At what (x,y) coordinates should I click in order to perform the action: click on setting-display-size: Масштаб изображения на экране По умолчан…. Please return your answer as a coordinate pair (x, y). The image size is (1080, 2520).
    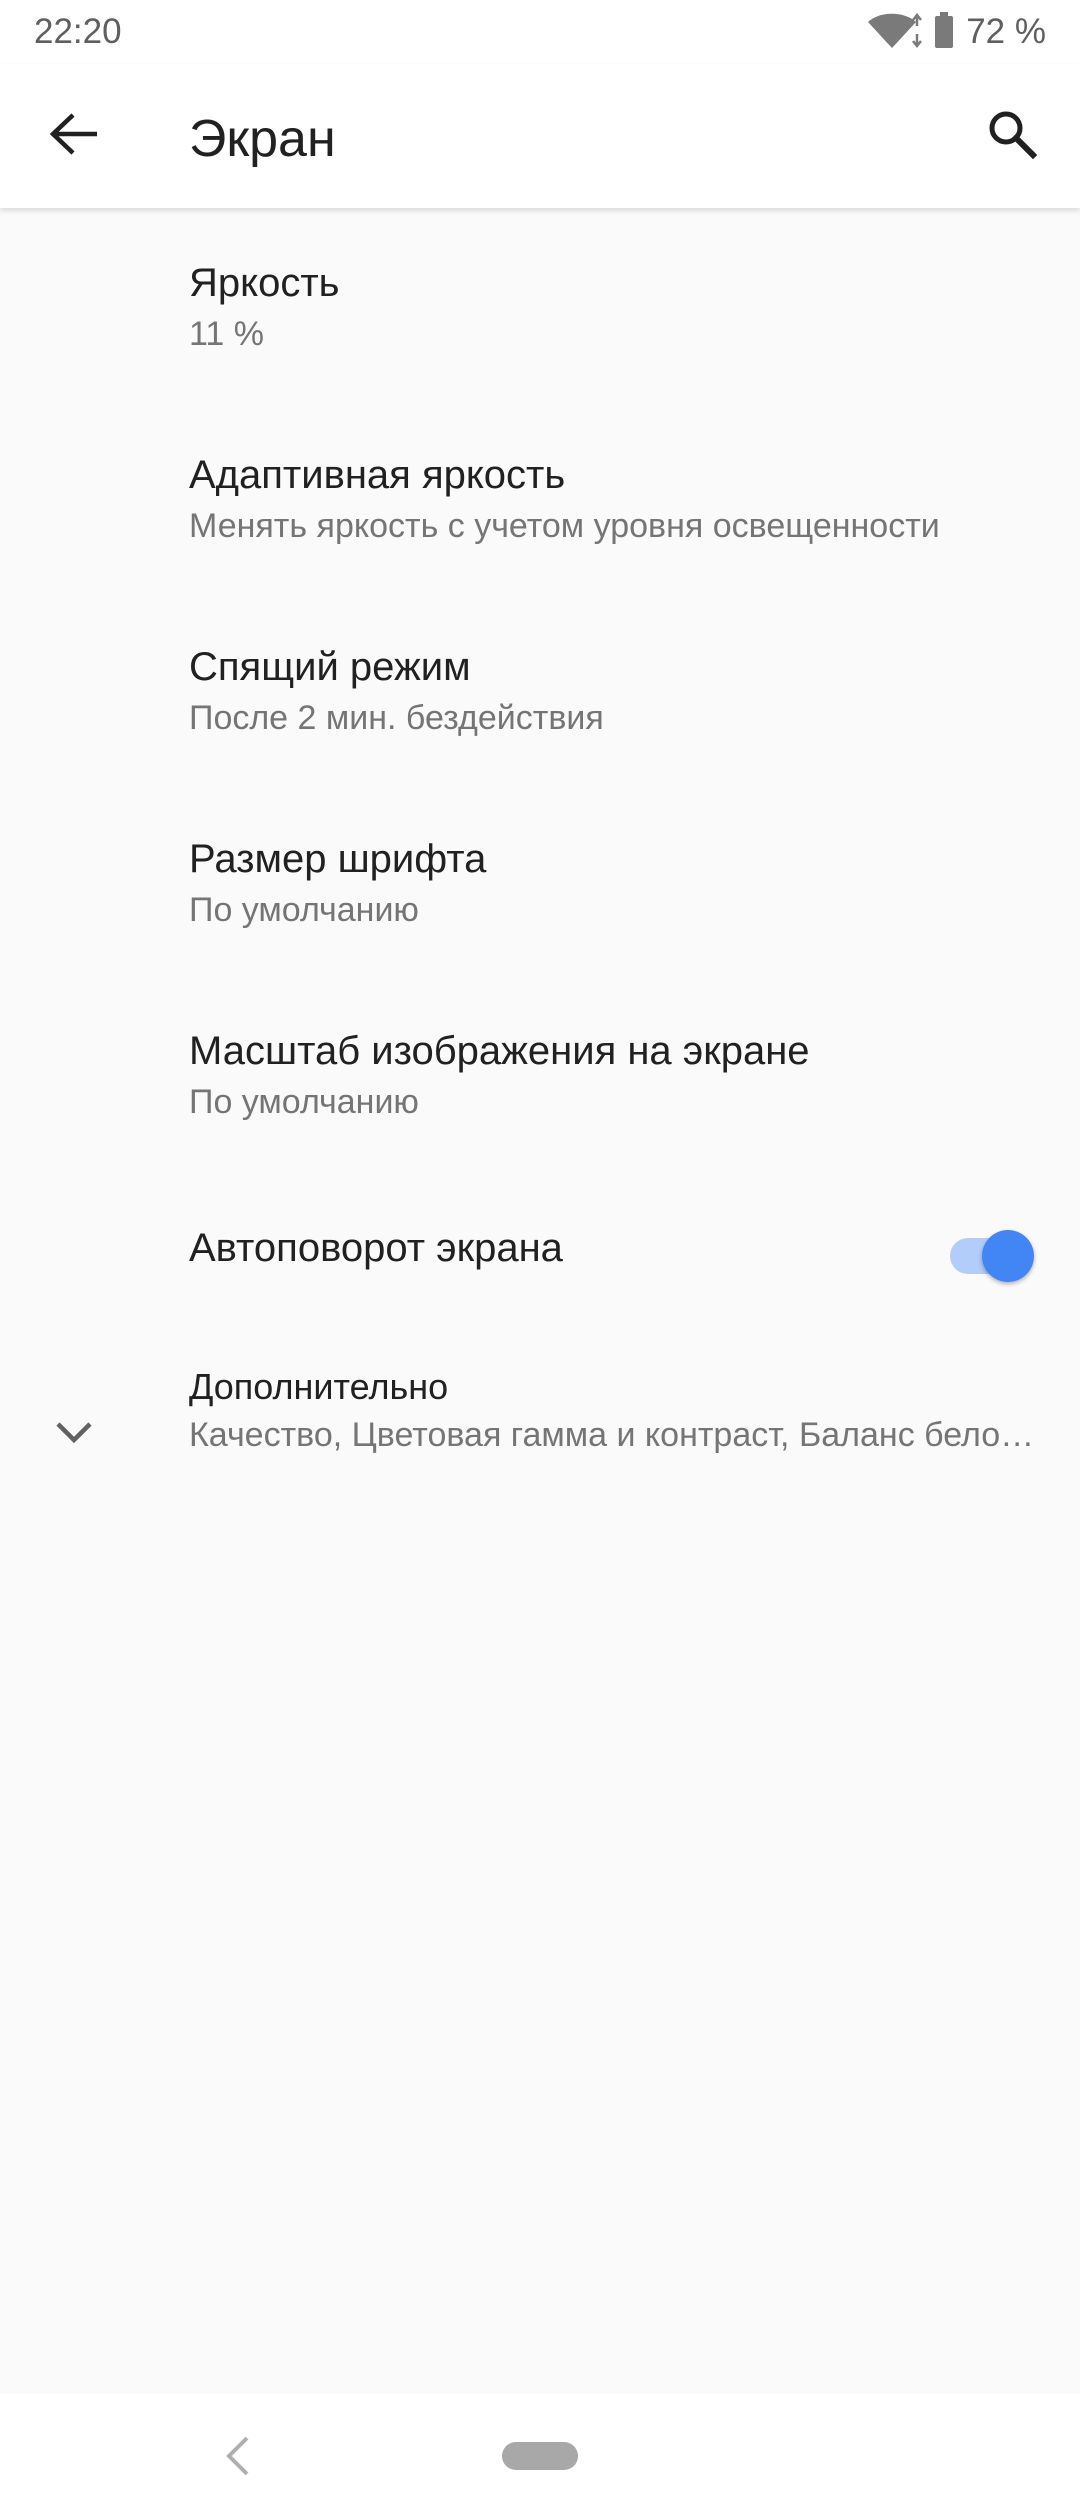
    Looking at the image, I should click on (540, 1072).